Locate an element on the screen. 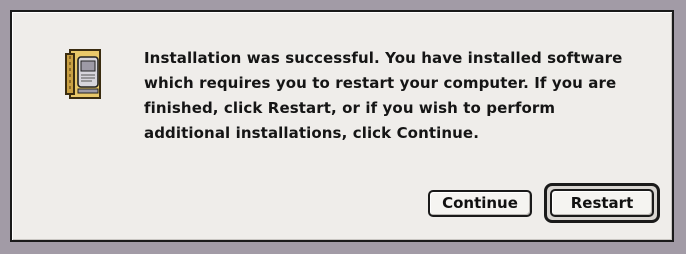  restart-button: Restart is located at coordinates (602, 203).